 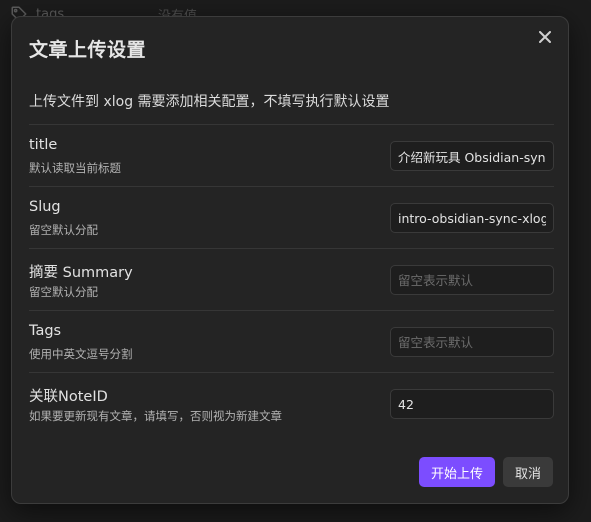 I want to click on close-button, so click(x=545, y=37).